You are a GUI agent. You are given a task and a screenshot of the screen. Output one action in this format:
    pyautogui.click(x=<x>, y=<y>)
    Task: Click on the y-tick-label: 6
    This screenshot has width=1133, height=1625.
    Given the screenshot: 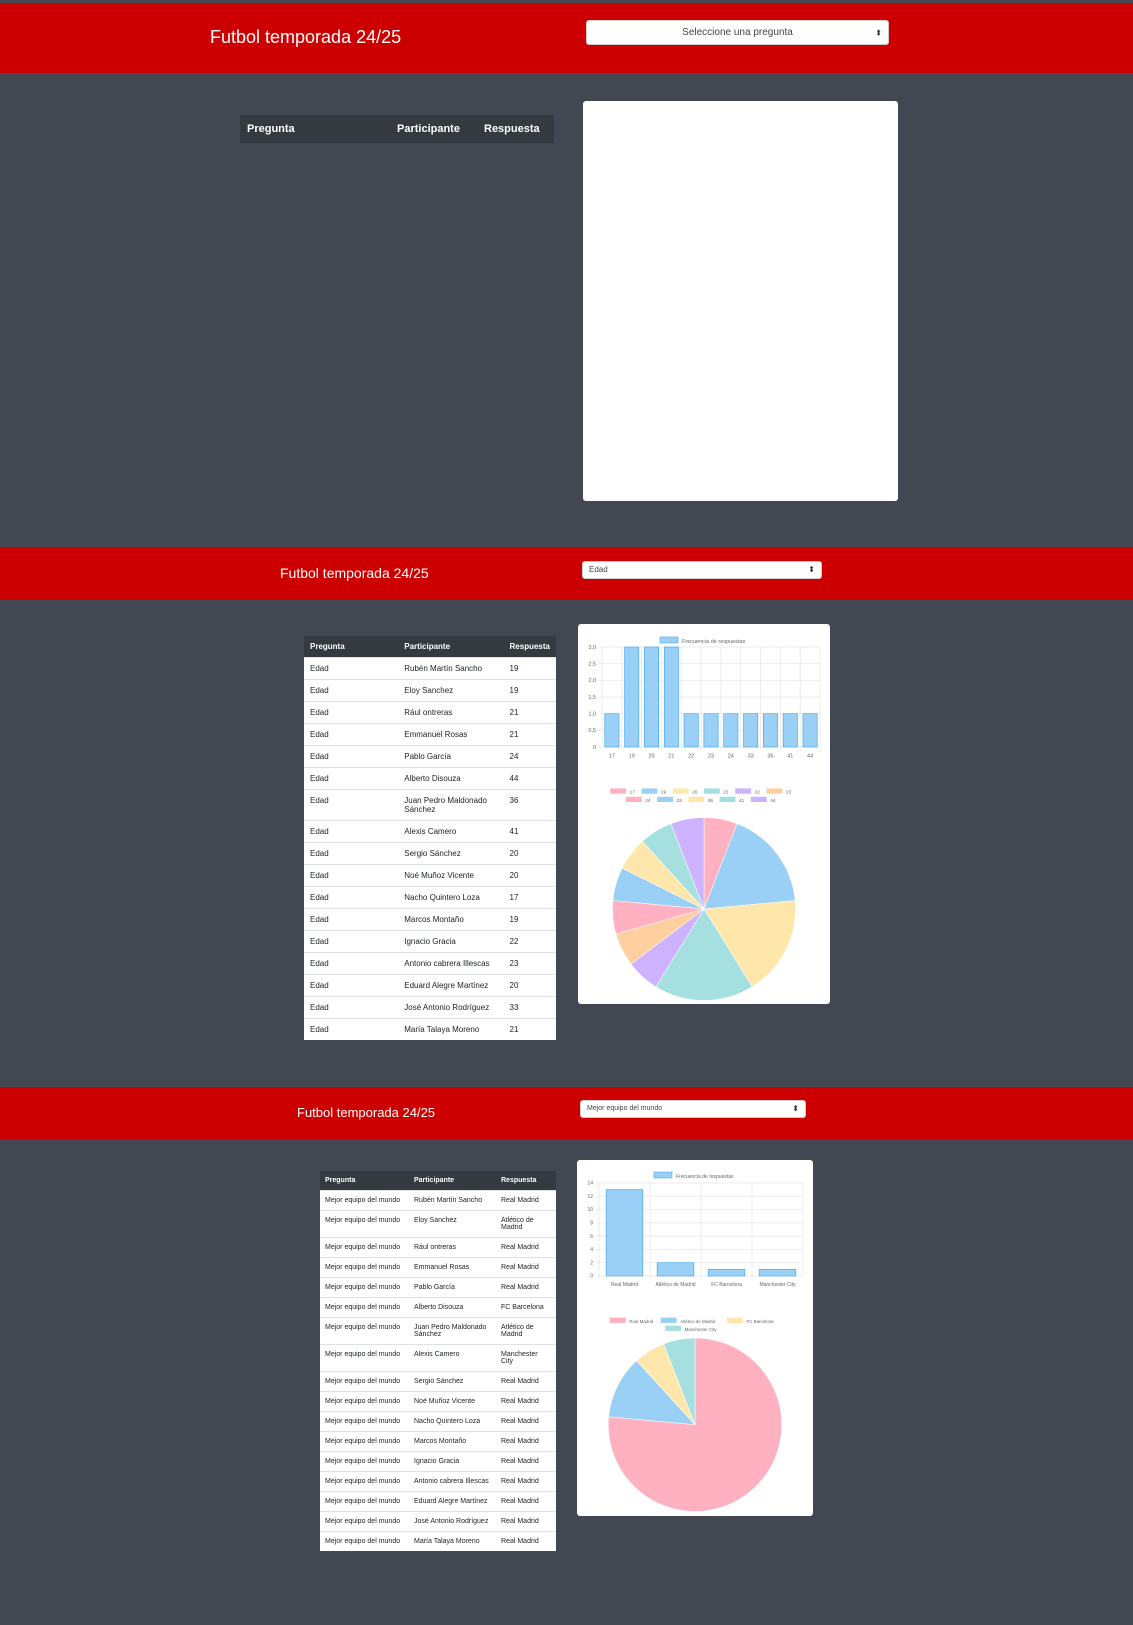 What is the action you would take?
    pyautogui.click(x=591, y=1237)
    